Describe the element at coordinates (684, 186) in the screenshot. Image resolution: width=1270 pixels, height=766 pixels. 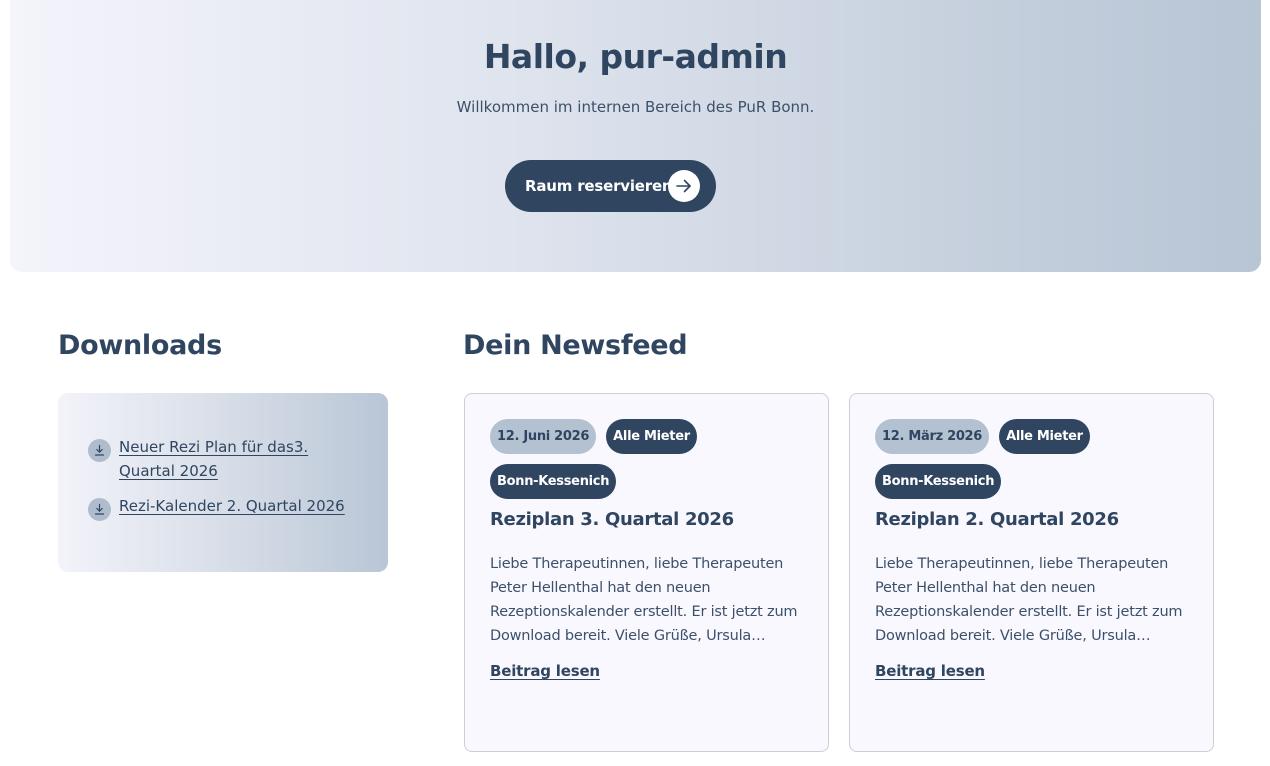
I see `arrow-right-icon` at that location.